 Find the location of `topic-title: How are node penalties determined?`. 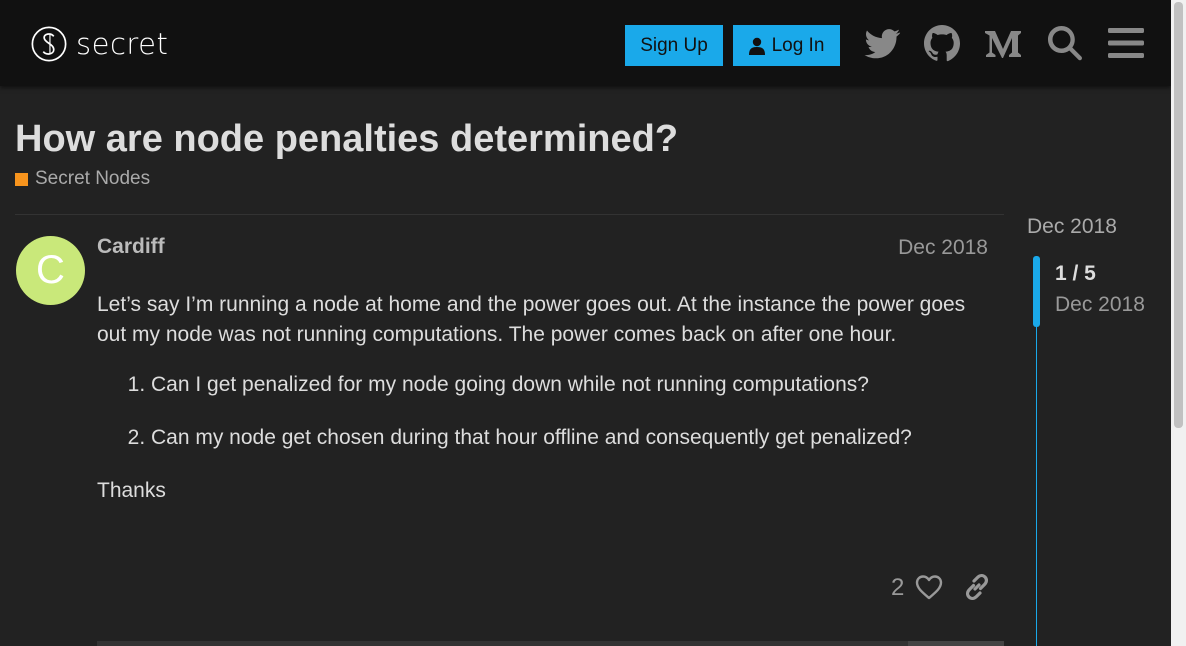

topic-title: How are node penalties determined? is located at coordinates (346, 139).